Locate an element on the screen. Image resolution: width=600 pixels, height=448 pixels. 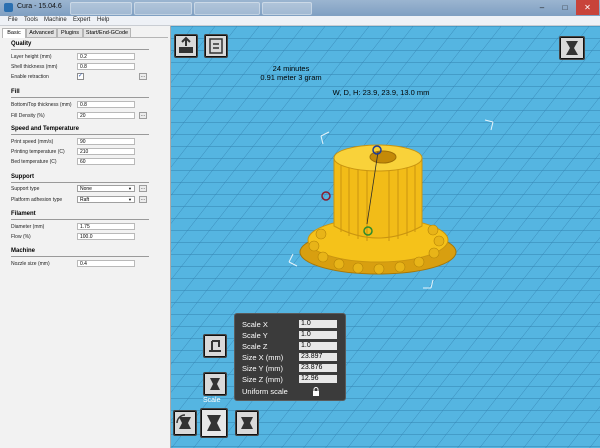
minimize-button: – is located at coordinates (542, 7).